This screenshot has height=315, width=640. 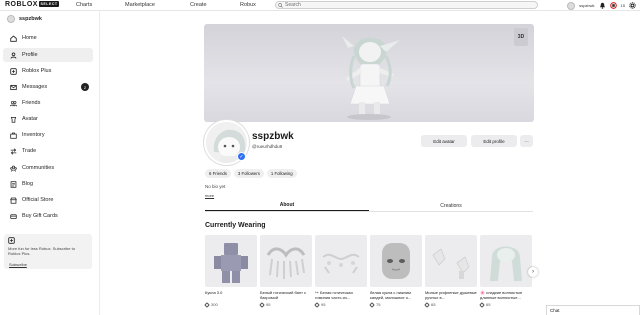 What do you see at coordinates (13, 55) in the screenshot?
I see `profile-icon` at bounding box center [13, 55].